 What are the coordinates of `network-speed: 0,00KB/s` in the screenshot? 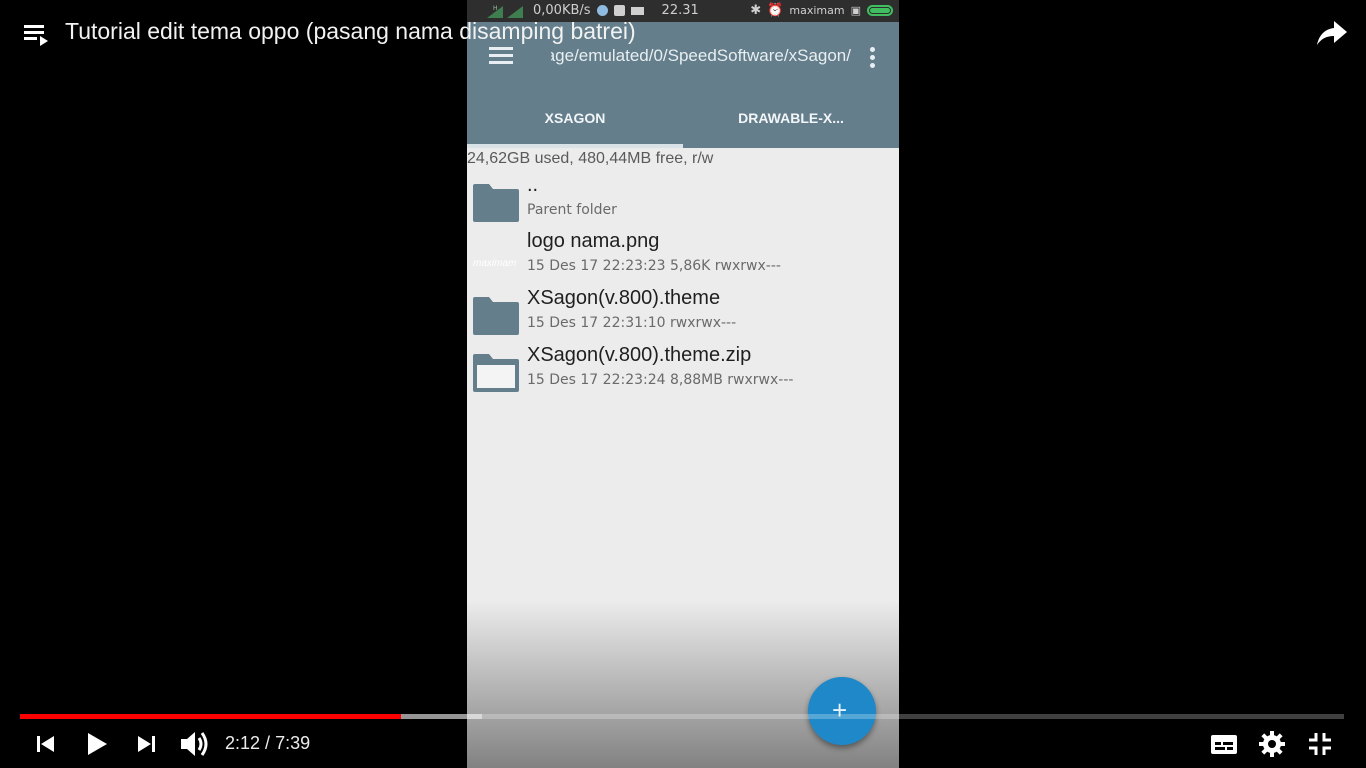 It's located at (562, 10).